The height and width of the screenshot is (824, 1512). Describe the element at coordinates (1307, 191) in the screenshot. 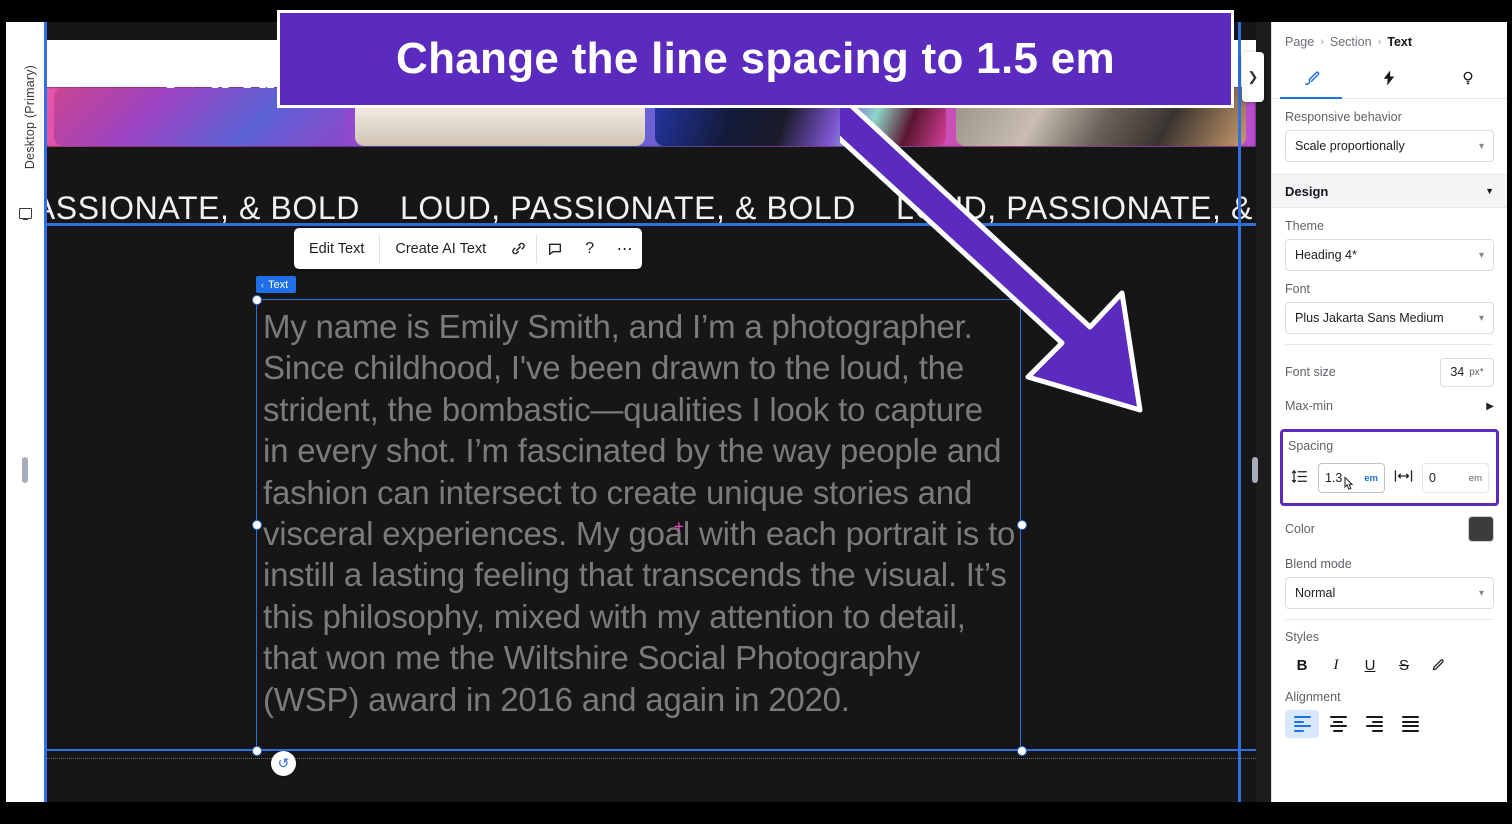

I see `design-section-title: Design` at that location.